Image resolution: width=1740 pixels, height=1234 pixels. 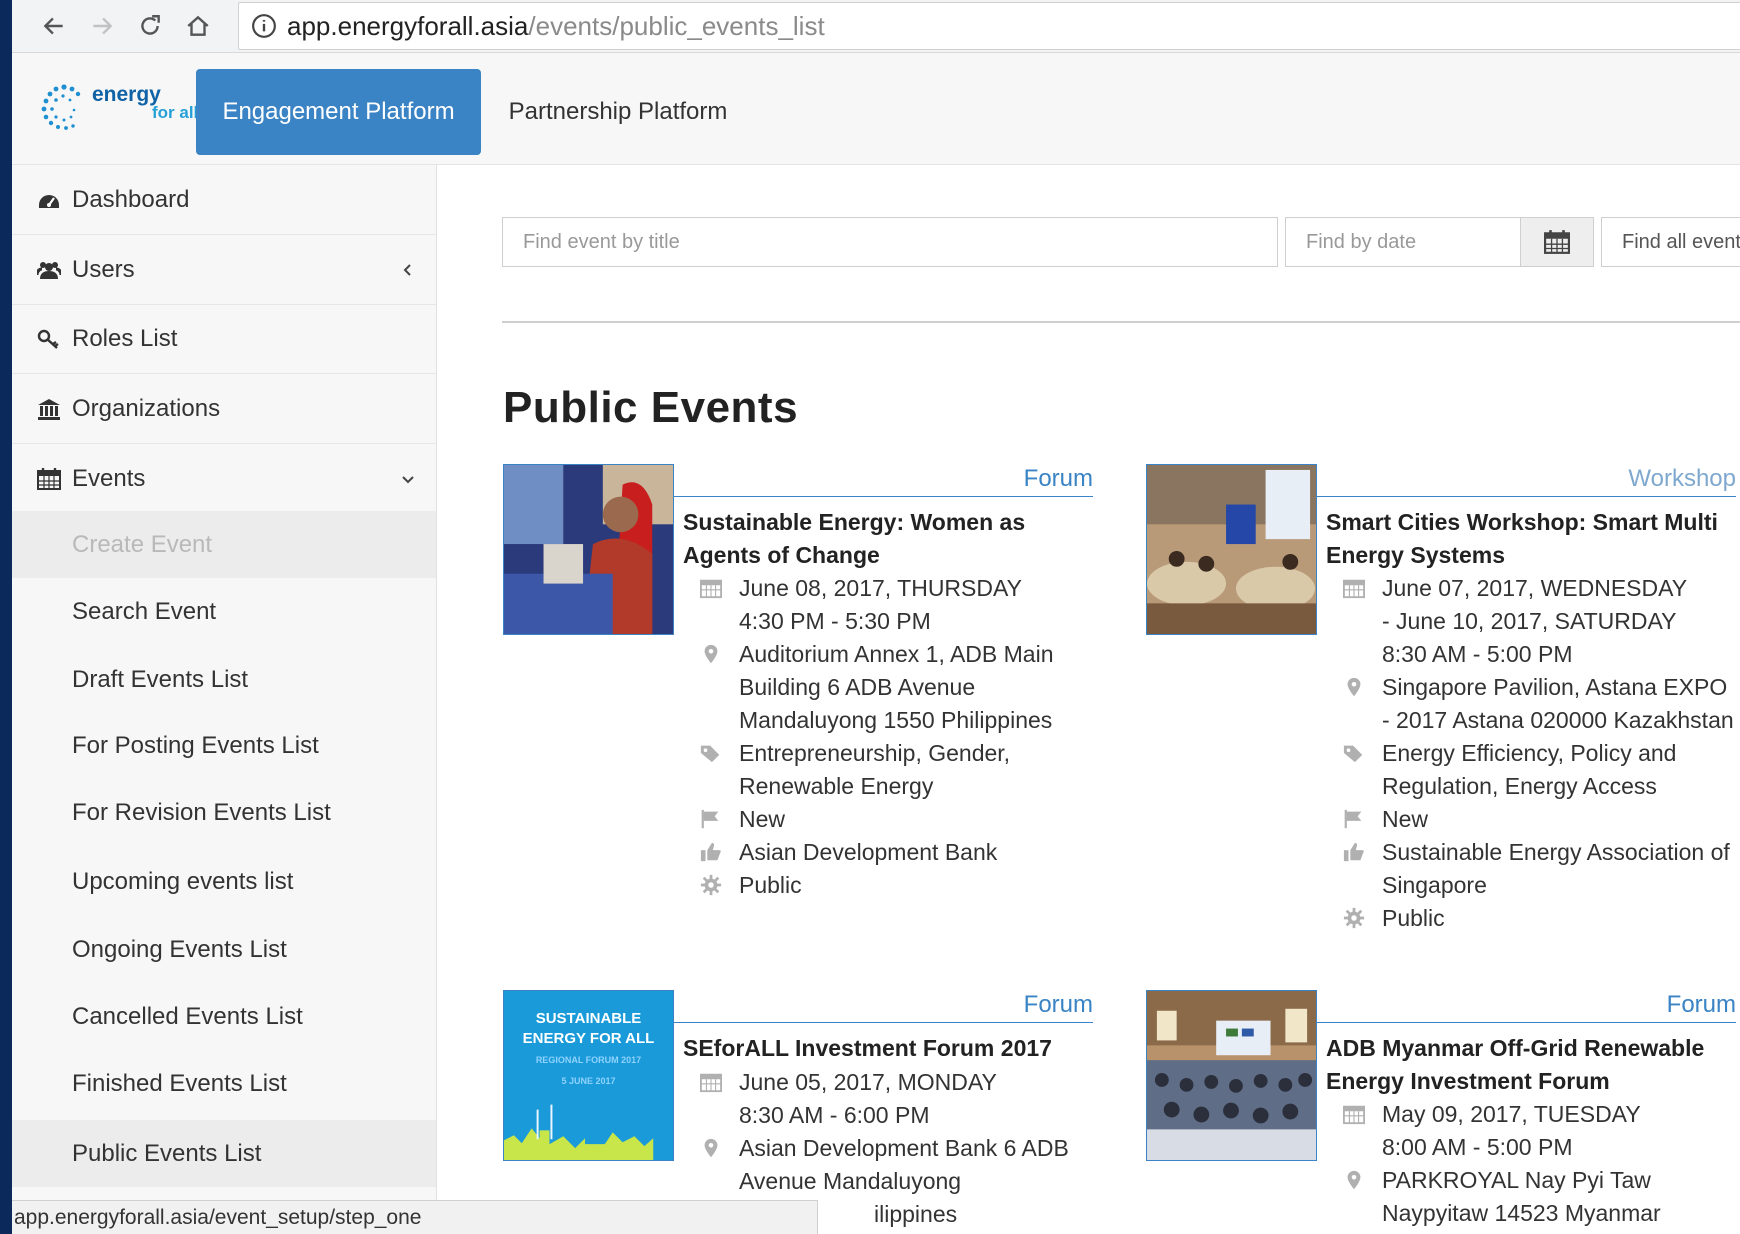 I want to click on tags-icon, so click(x=711, y=770).